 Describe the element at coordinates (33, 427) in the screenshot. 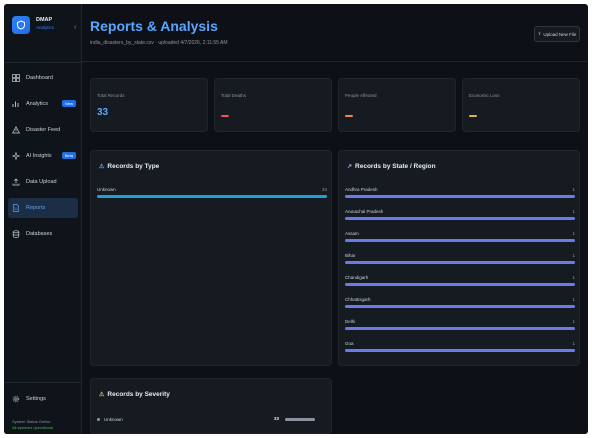

I see `system-status-text: All systems operational` at that location.